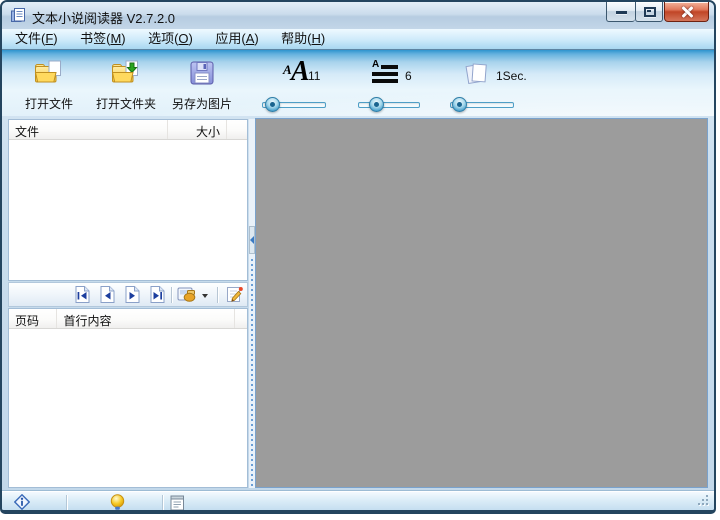  Describe the element at coordinates (314, 76) in the screenshot. I see `font-size-value: 11` at that location.